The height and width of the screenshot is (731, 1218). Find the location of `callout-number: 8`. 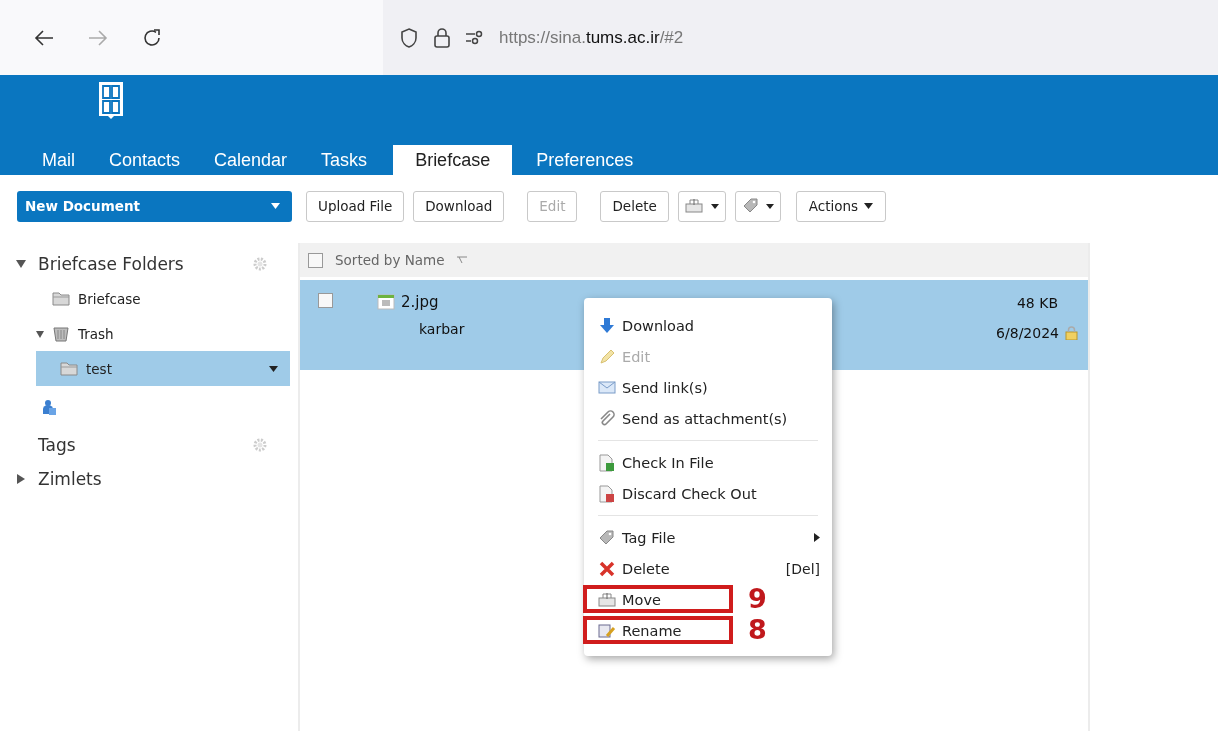

callout-number: 8 is located at coordinates (757, 630).